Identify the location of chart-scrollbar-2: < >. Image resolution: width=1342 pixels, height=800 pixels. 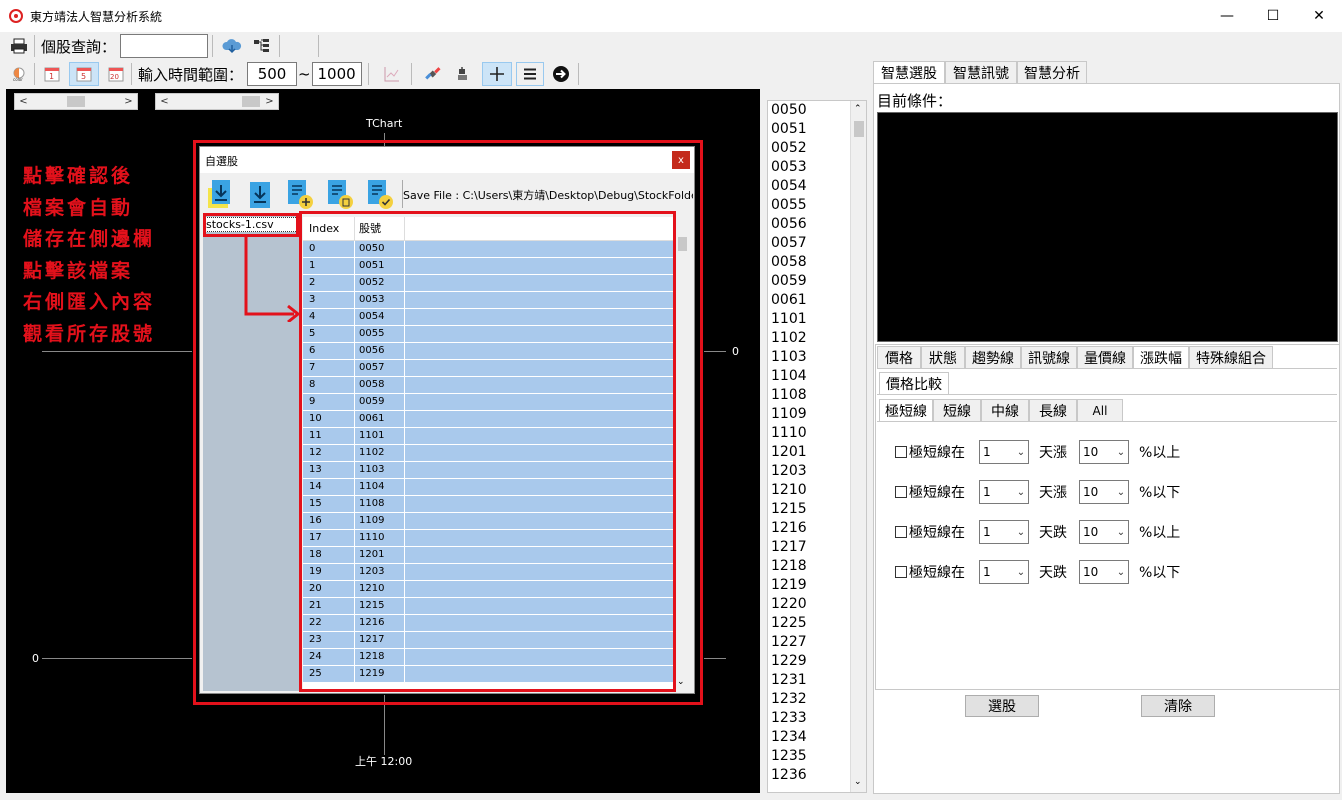
(217, 101).